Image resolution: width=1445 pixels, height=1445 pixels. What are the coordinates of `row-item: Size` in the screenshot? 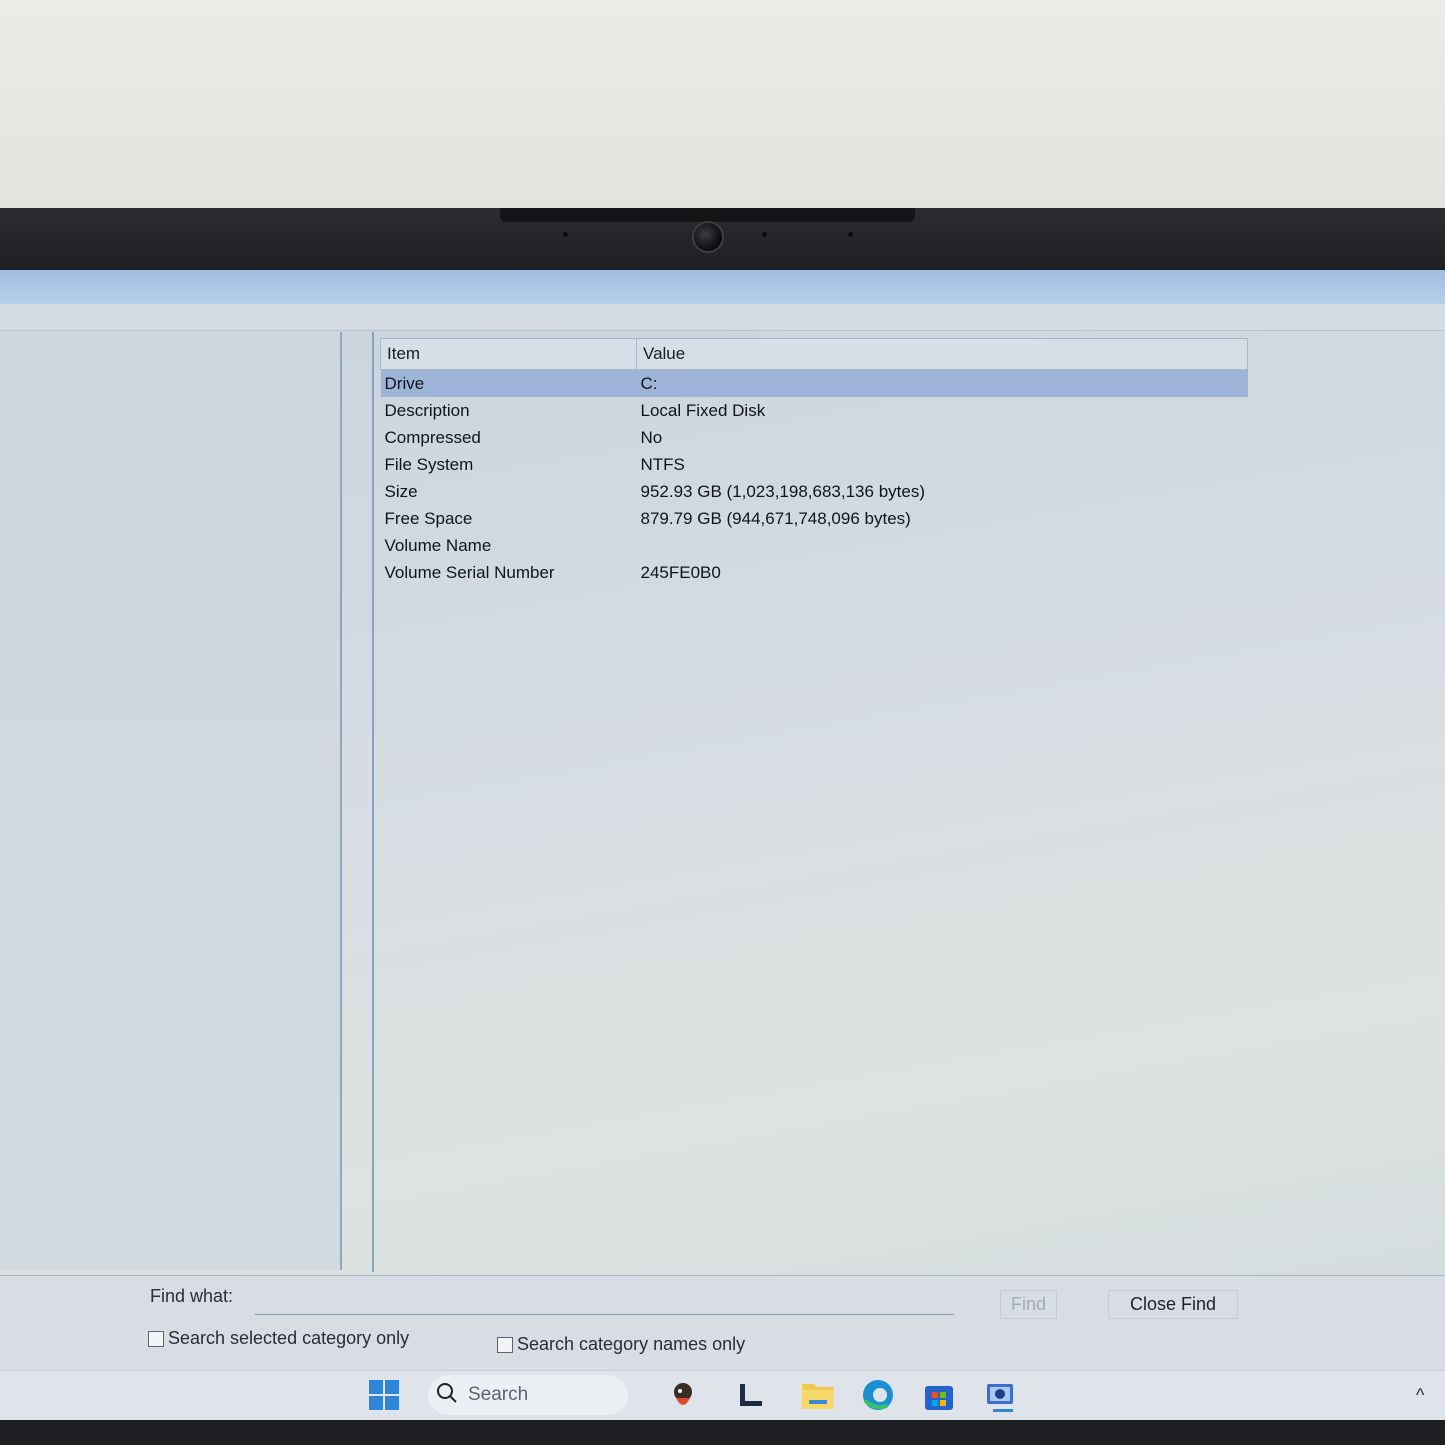 It's located at (401, 491).